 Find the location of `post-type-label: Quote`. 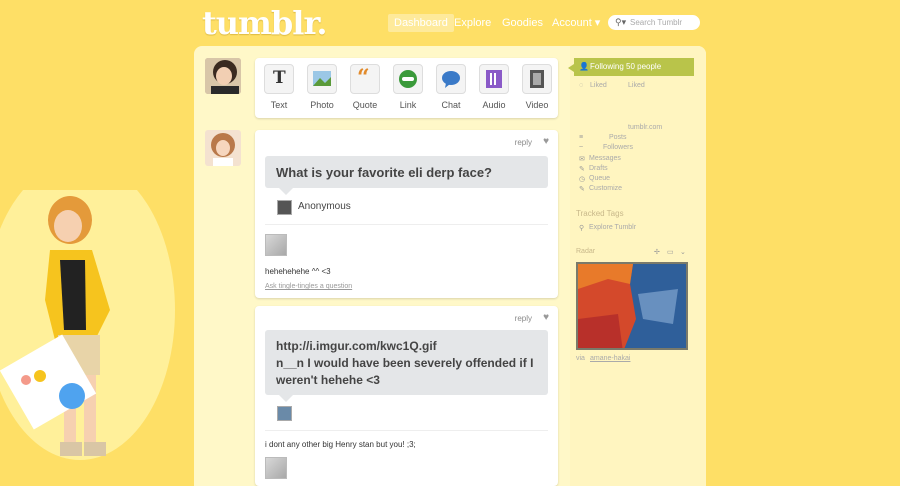

post-type-label: Quote is located at coordinates (365, 105).